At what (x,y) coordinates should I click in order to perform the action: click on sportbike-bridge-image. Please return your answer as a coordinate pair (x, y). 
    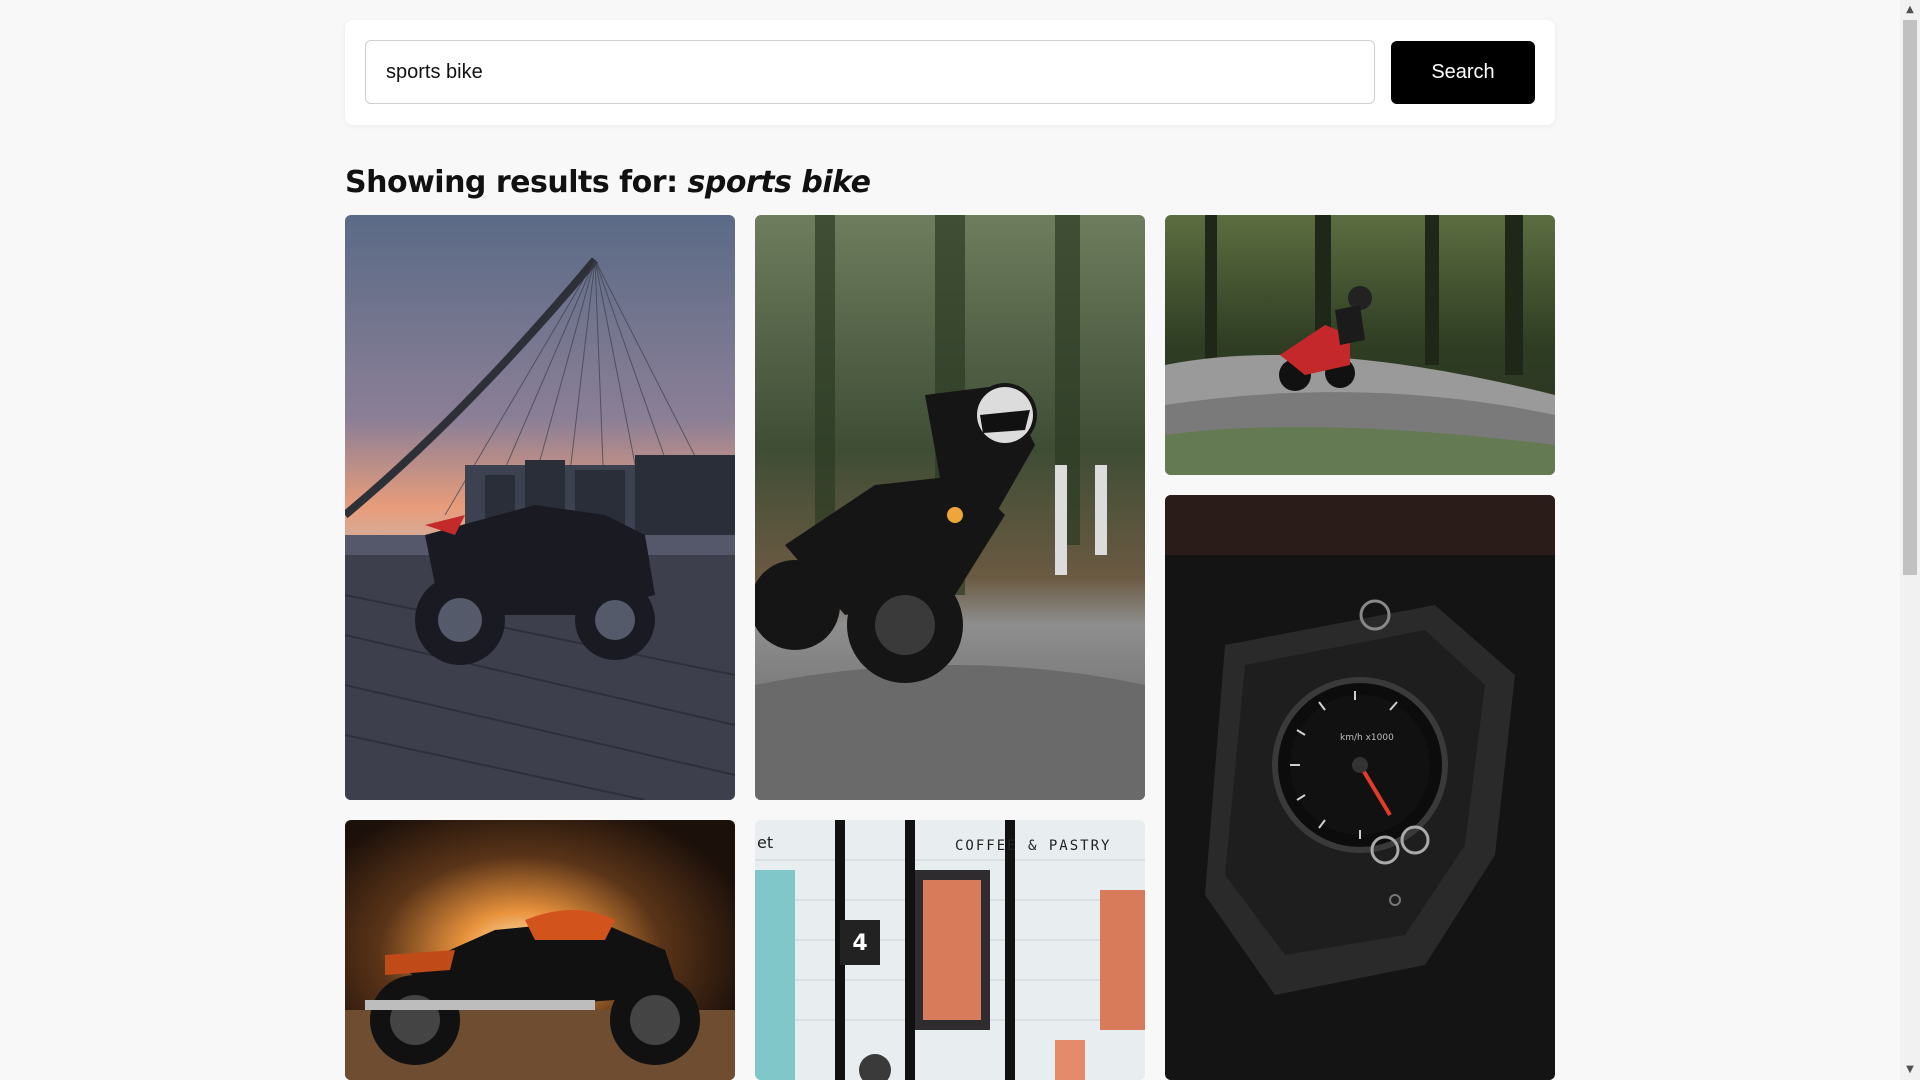
    Looking at the image, I should click on (540, 507).